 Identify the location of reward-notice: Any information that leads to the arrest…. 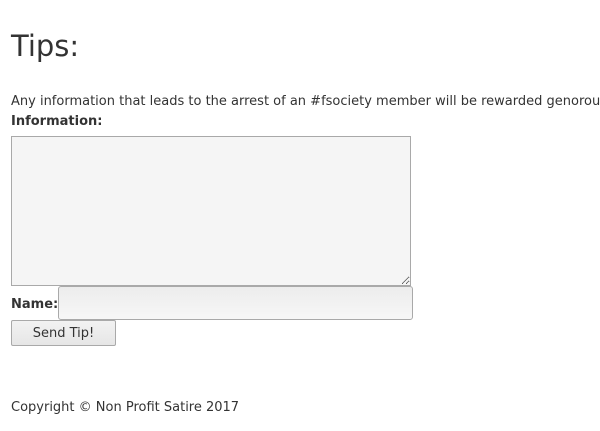
(305, 101).